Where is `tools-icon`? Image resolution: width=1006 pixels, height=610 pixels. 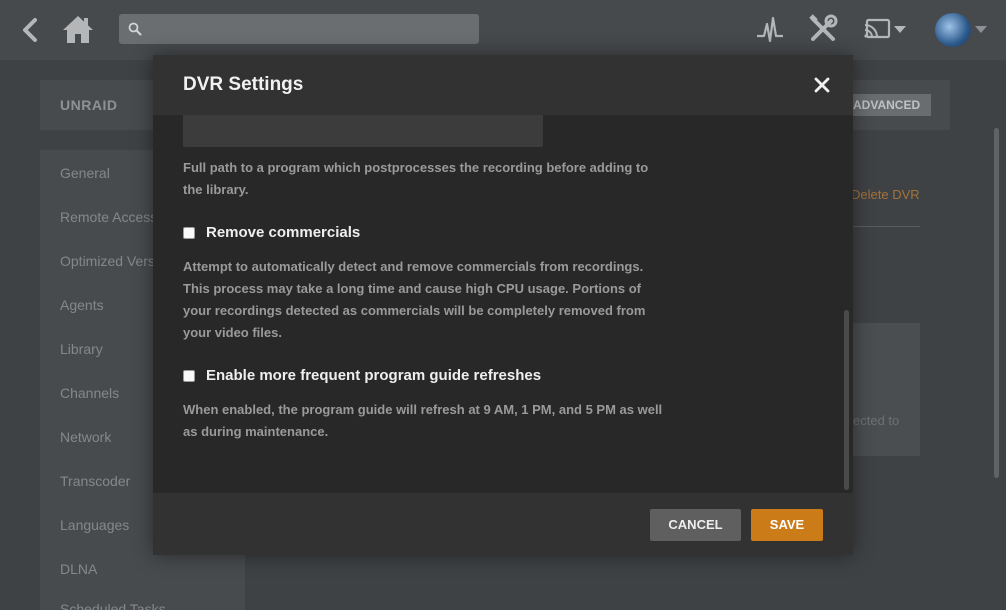 tools-icon is located at coordinates (823, 27).